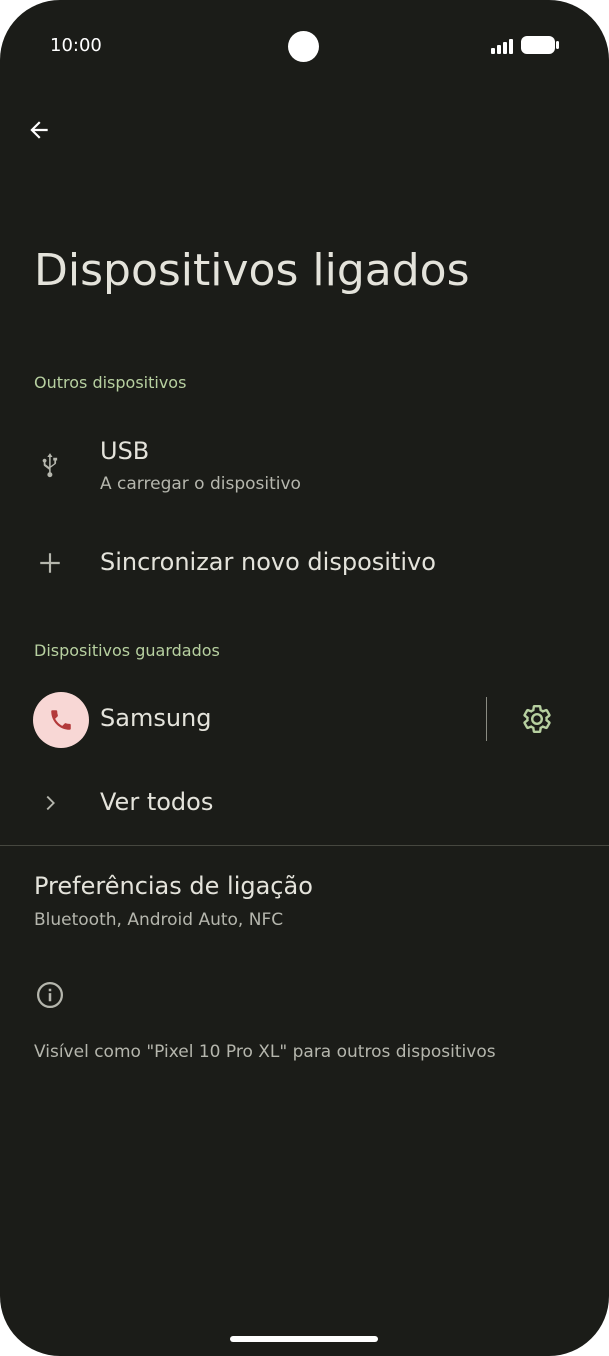 The image size is (609, 1356). What do you see at coordinates (50, 464) in the screenshot?
I see `usb-icon` at bounding box center [50, 464].